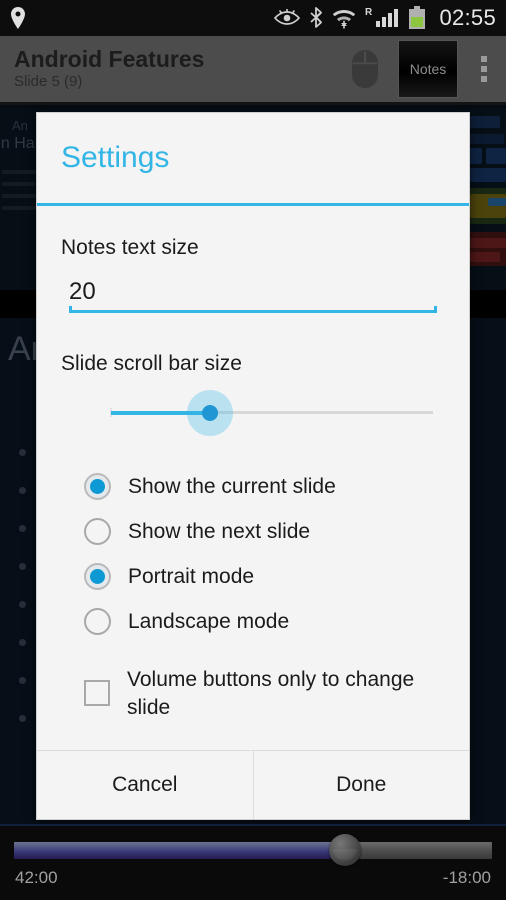  What do you see at coordinates (142, 18) in the screenshot?
I see `status-bar-left` at bounding box center [142, 18].